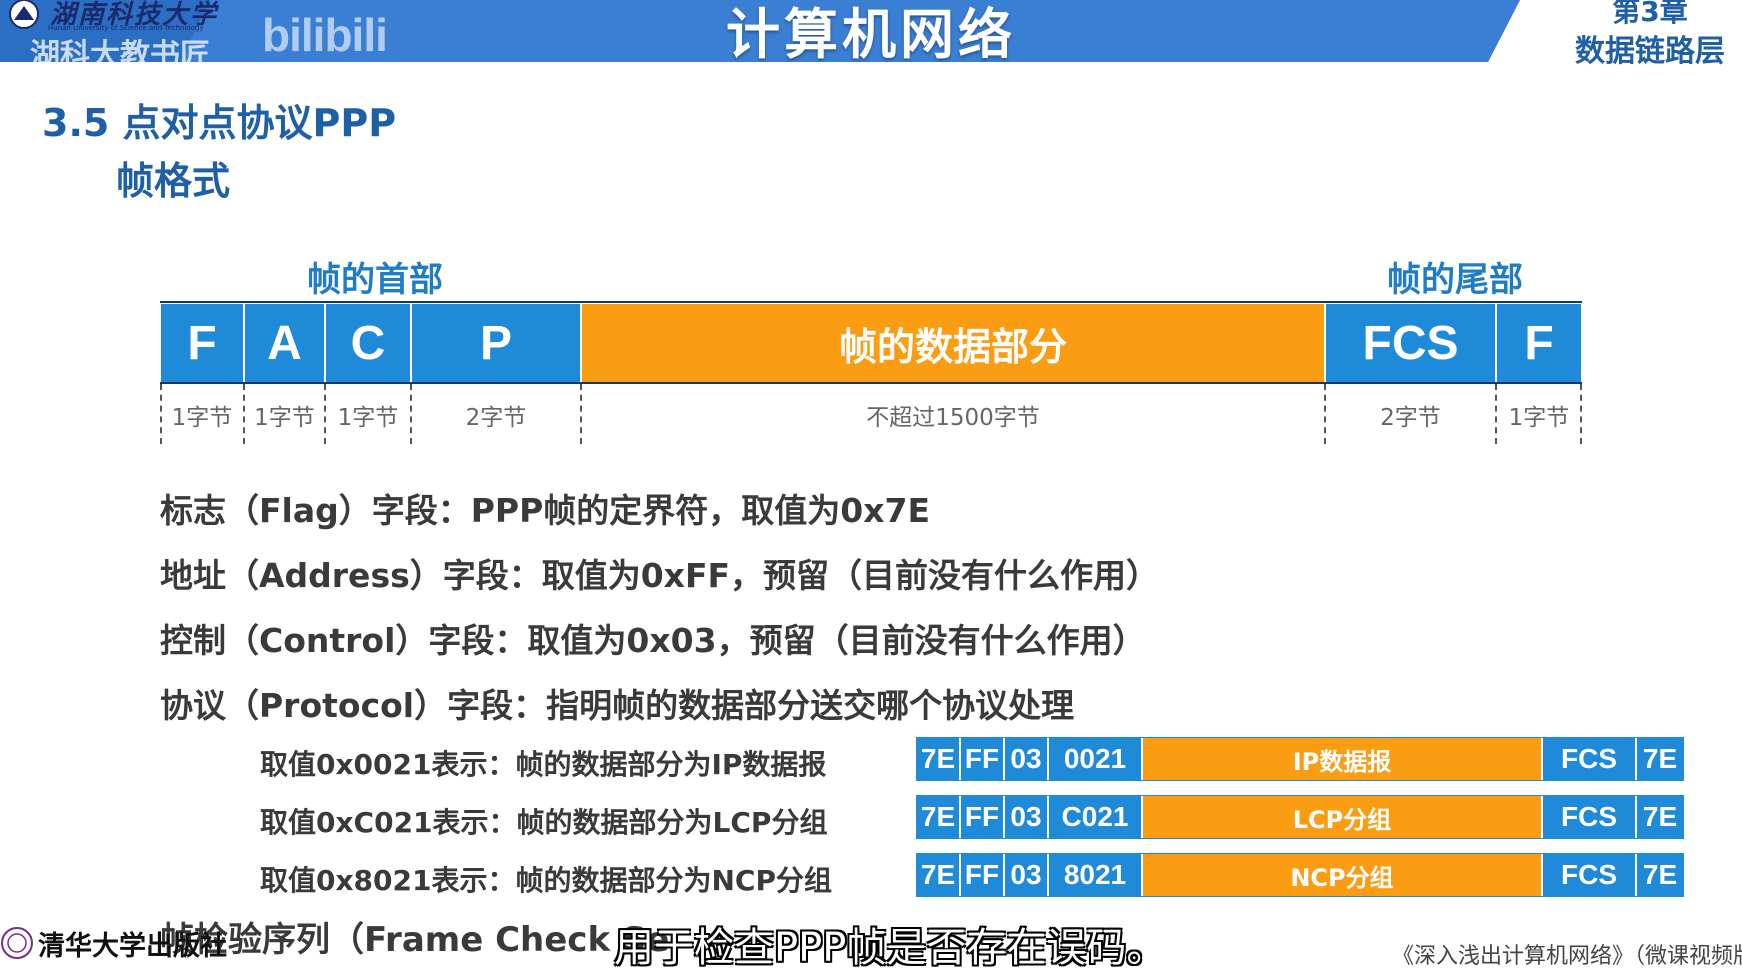 The width and height of the screenshot is (1742, 973). I want to click on mini-field-p: 0021, so click(1096, 759).